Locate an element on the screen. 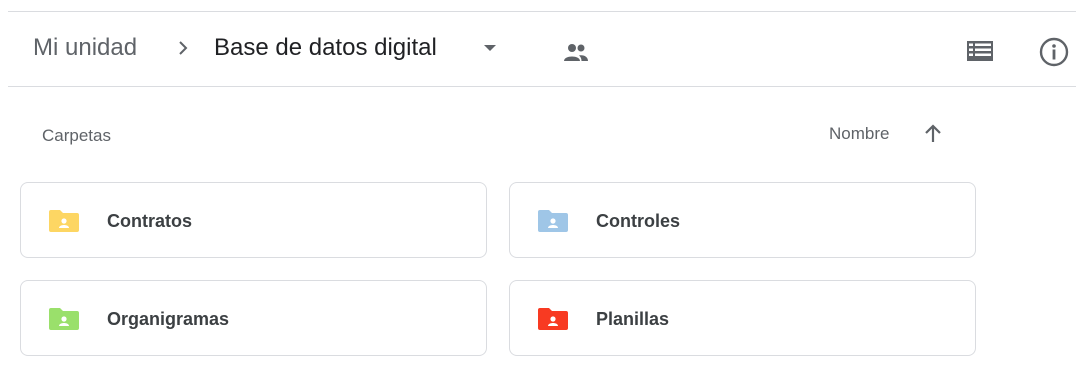 This screenshot has width=1084, height=365. folder-card: Planillas is located at coordinates (742, 318).